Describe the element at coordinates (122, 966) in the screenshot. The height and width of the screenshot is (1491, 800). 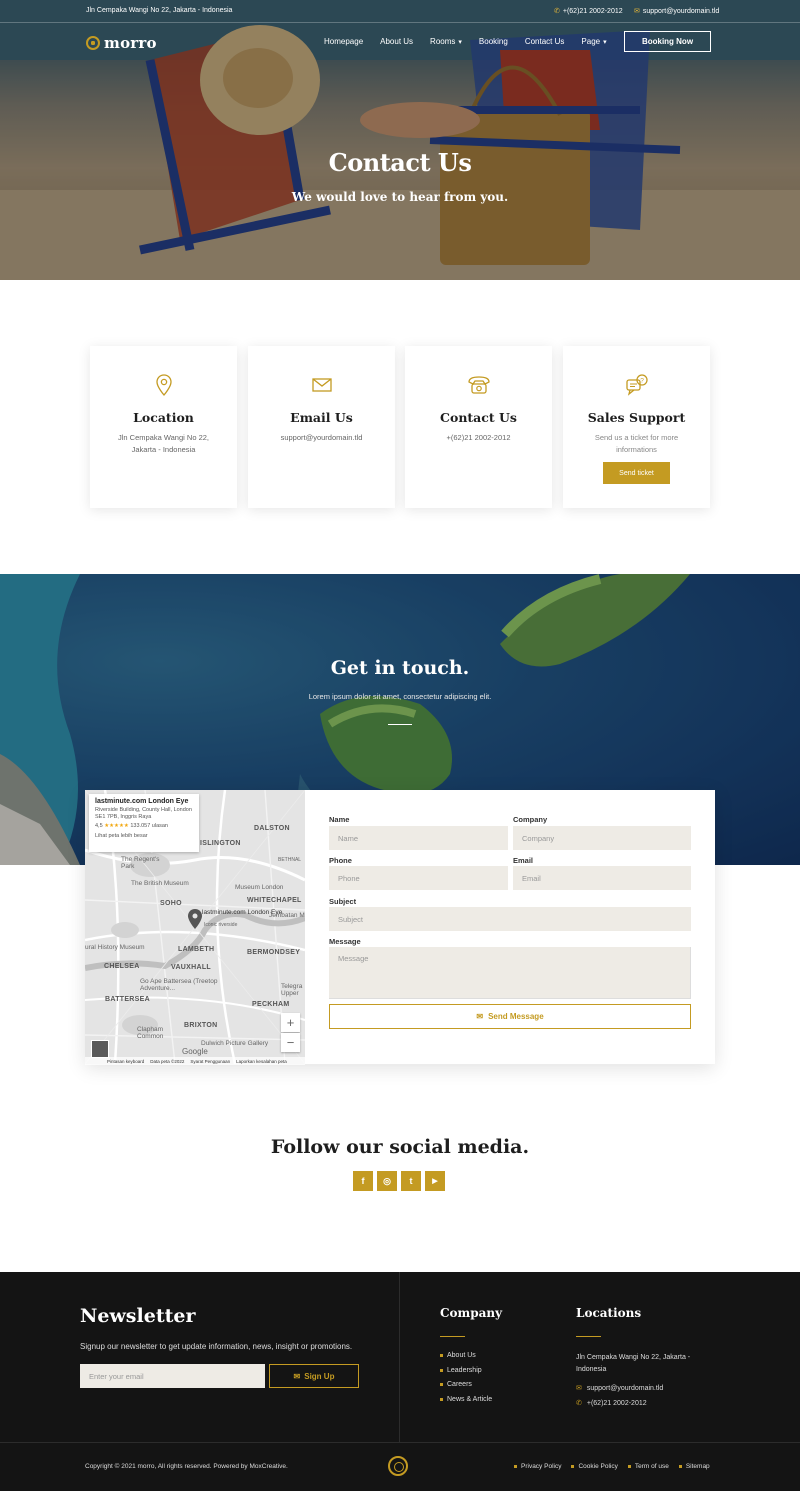
I see `map-label-chelsea: CHELSEA` at that location.